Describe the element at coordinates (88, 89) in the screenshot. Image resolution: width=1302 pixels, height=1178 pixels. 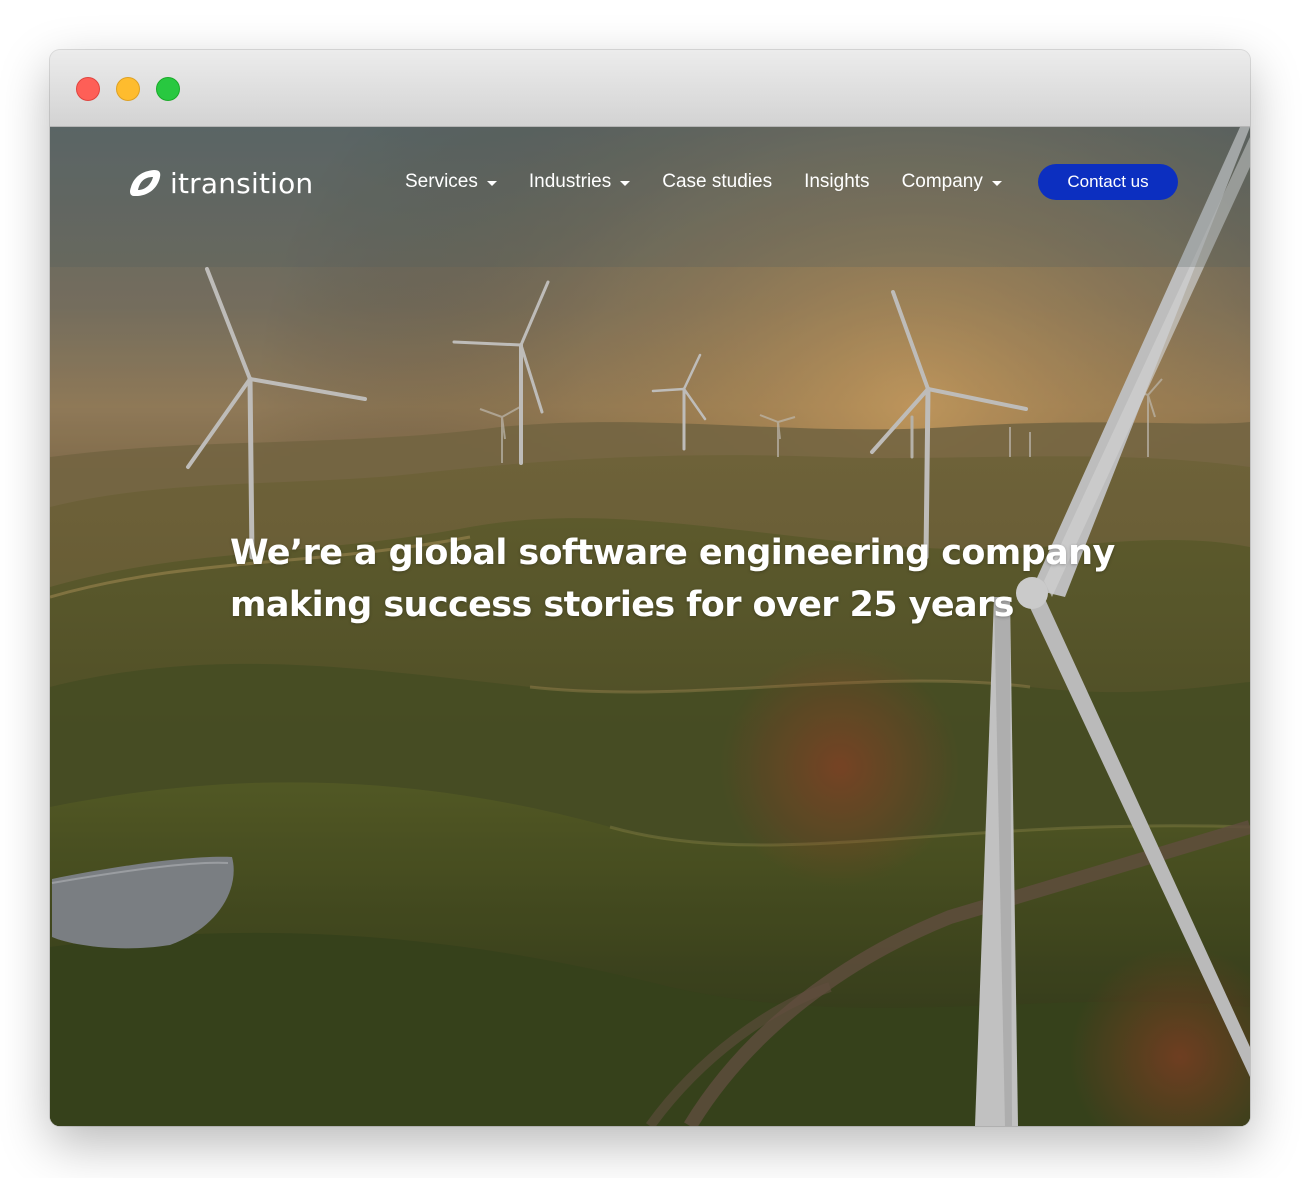
I see `close-window-button` at that location.